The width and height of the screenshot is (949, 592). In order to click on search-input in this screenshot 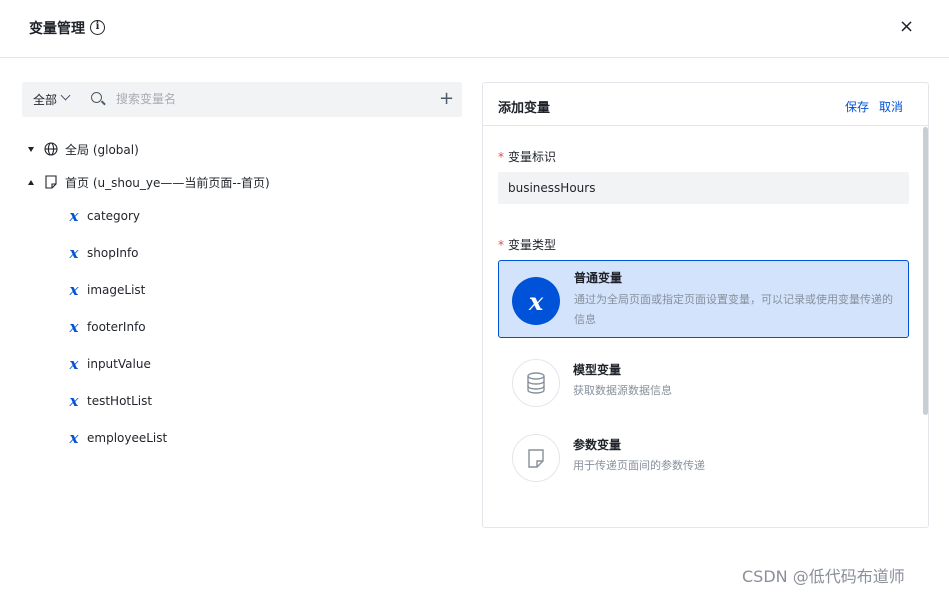, I will do `click(266, 99)`.